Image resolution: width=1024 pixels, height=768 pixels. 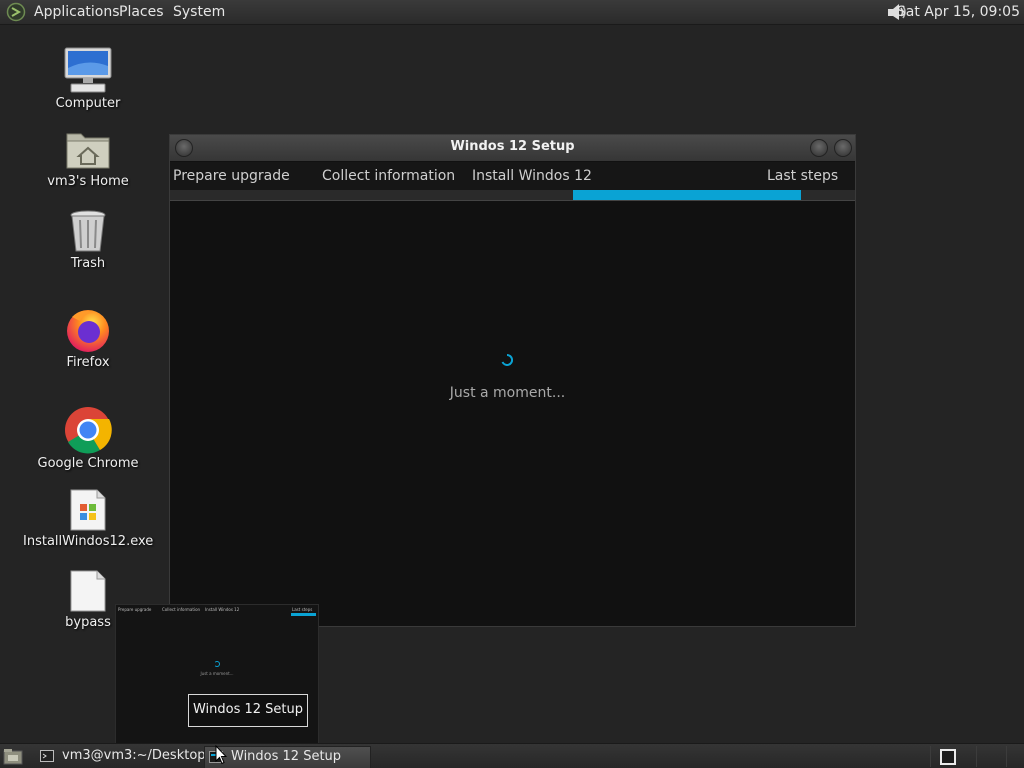 I want to click on show-desktop-icon, so click(x=13, y=756).